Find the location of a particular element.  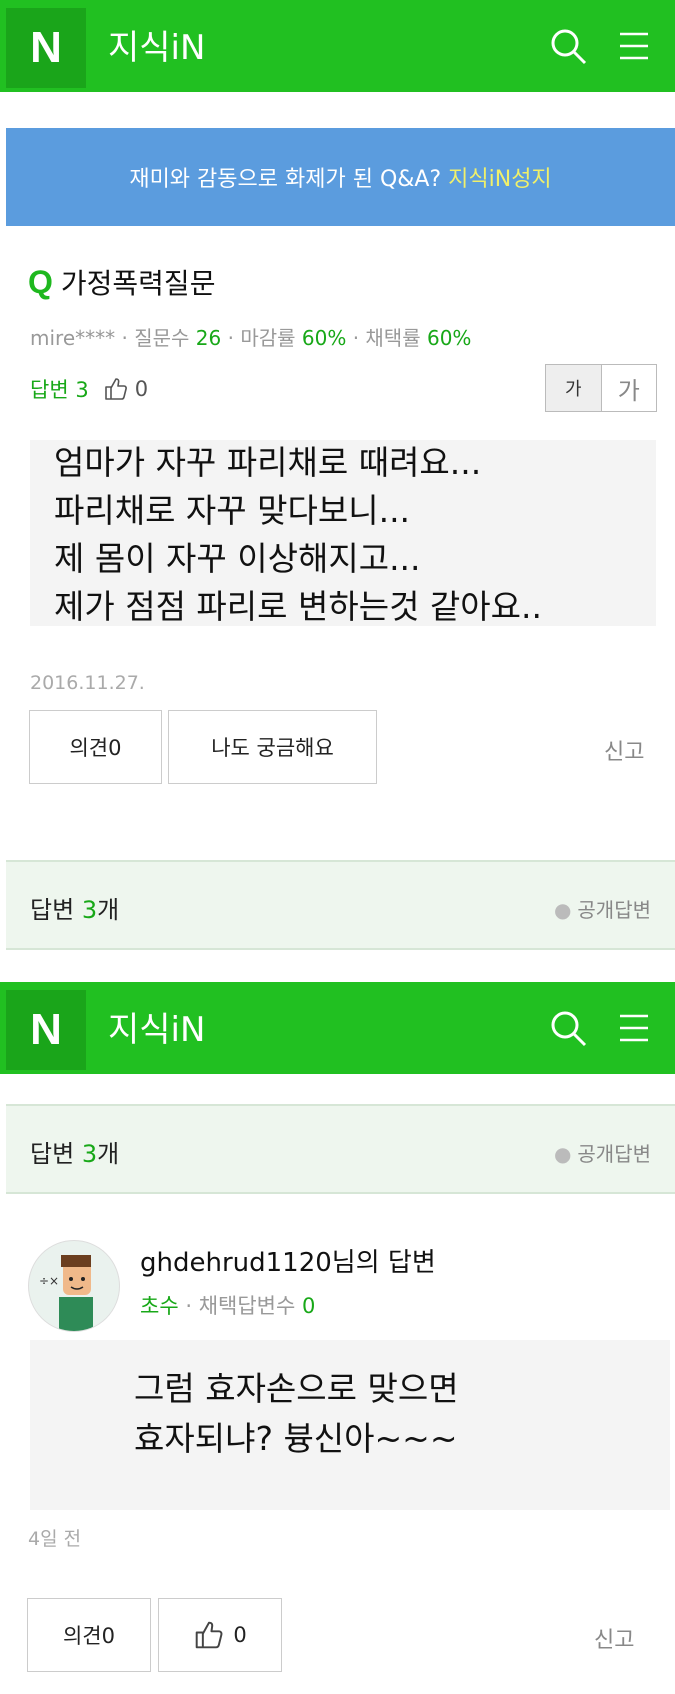

question-marker: Q is located at coordinates (40, 281).